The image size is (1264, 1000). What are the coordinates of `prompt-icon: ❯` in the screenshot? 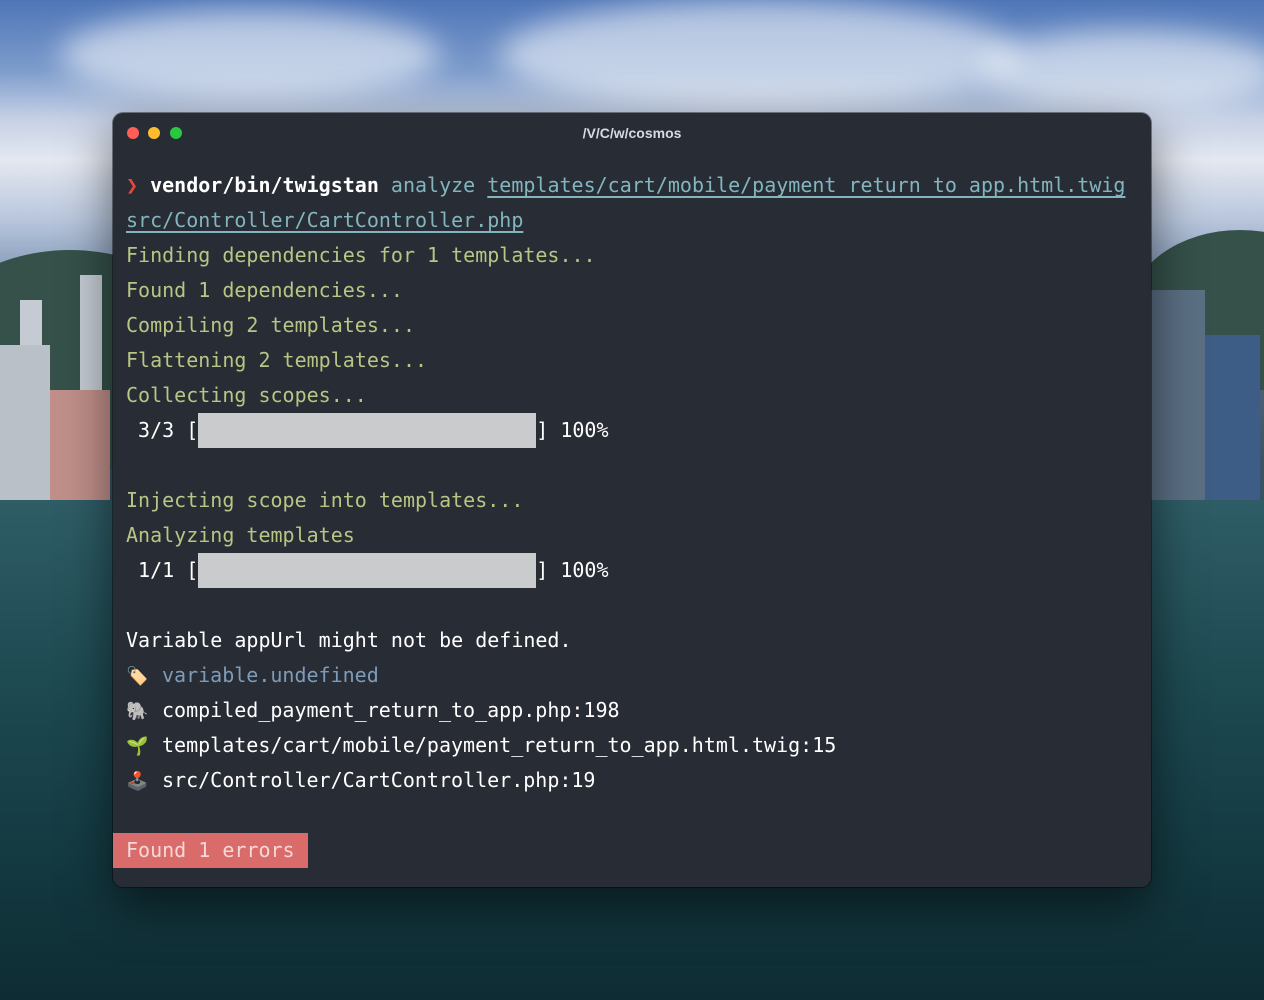 It's located at (132, 185).